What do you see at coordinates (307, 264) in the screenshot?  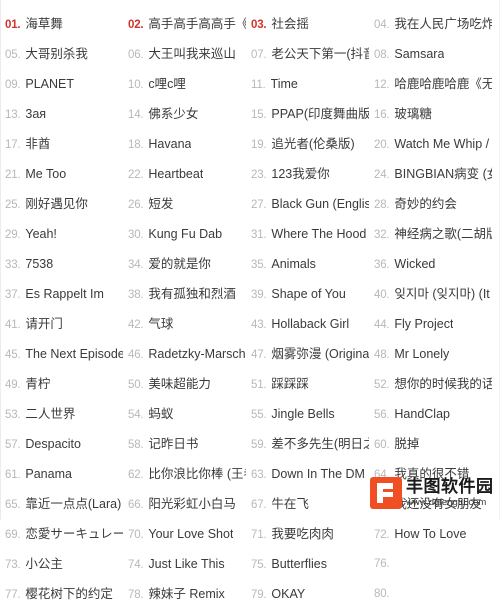 I see `song-item: 35. Animals` at bounding box center [307, 264].